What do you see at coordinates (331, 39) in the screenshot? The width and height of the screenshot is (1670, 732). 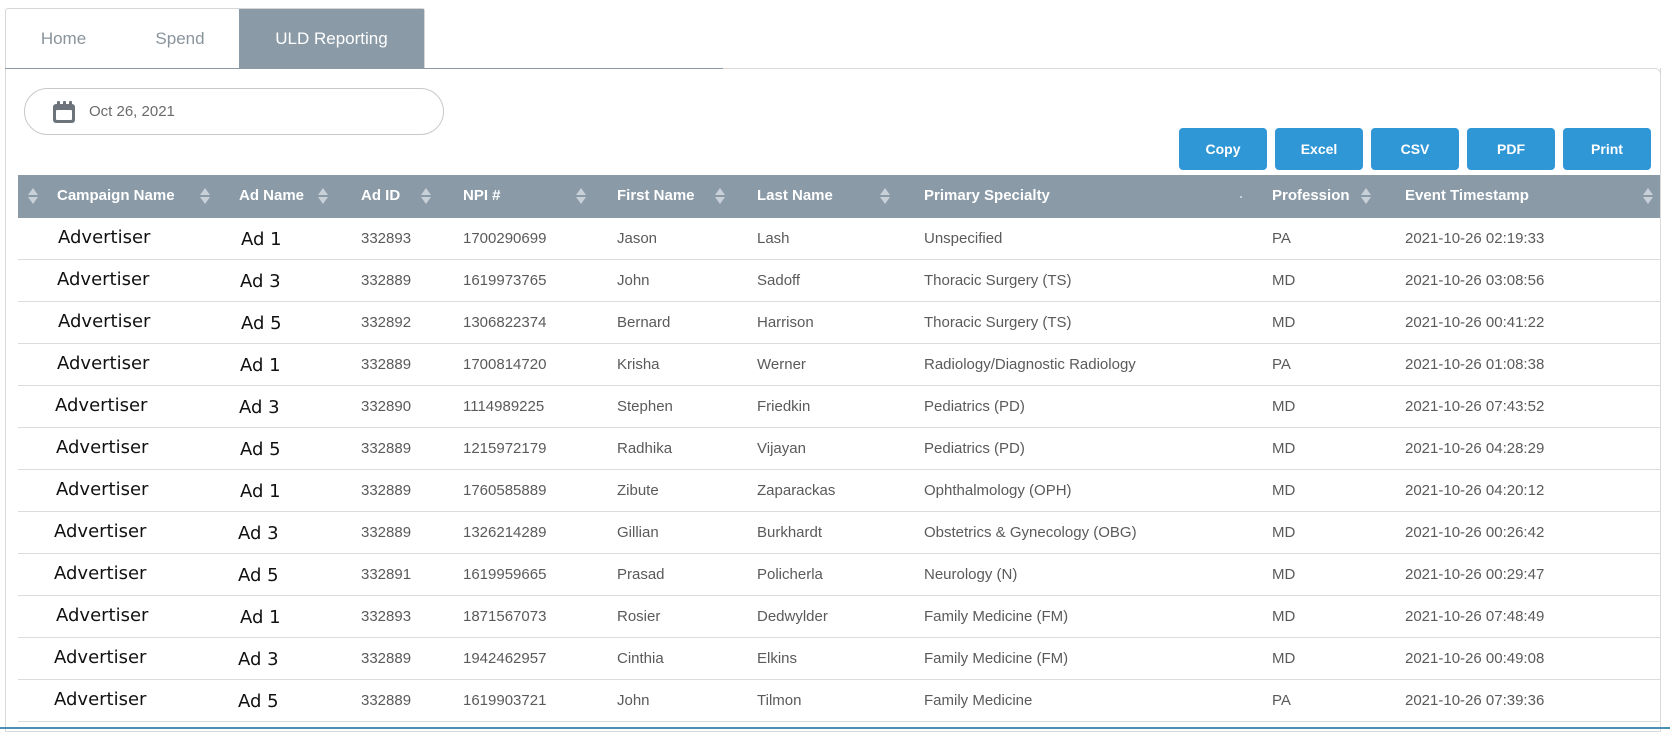 I see `tab-uld-reporting: ULD Reporting` at bounding box center [331, 39].